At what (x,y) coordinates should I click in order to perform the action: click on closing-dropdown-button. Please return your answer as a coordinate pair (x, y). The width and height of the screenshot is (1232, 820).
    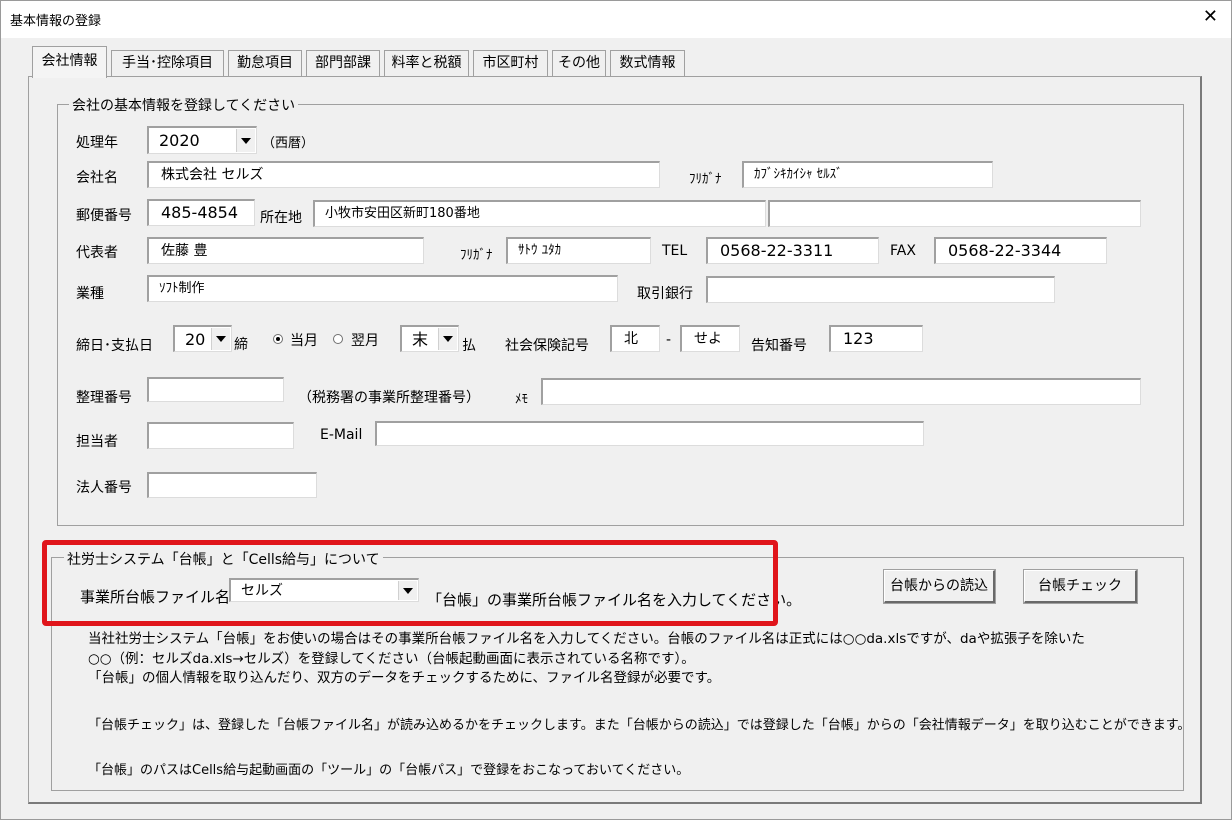
    Looking at the image, I should click on (220, 339).